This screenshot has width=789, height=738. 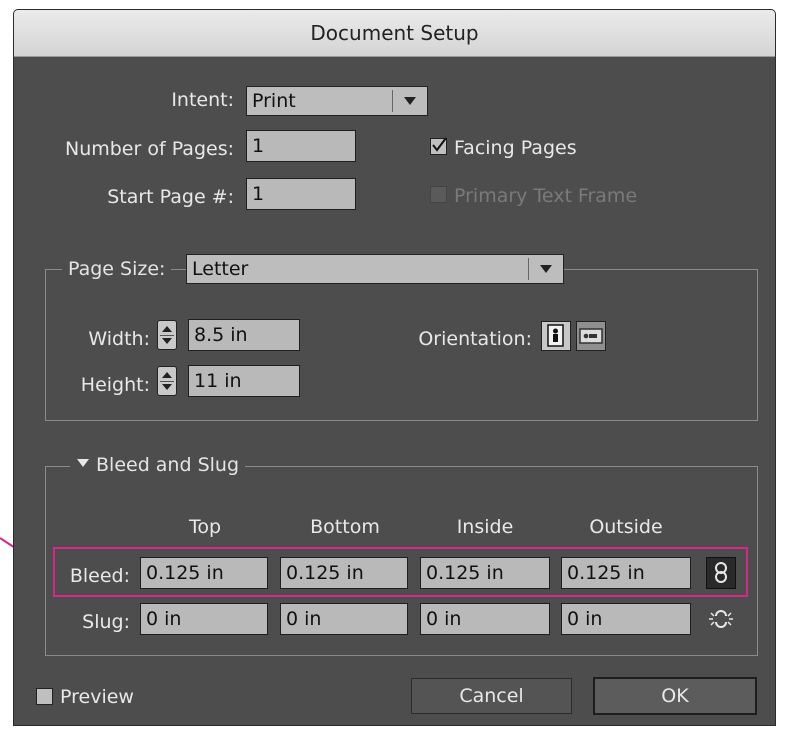 I want to click on portrait-button, so click(x=556, y=336).